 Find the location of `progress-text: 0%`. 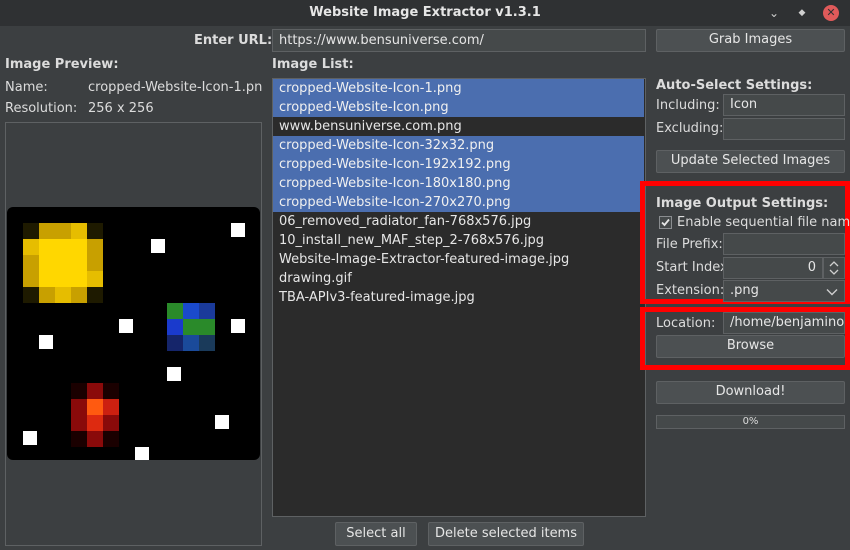

progress-text: 0% is located at coordinates (750, 421).